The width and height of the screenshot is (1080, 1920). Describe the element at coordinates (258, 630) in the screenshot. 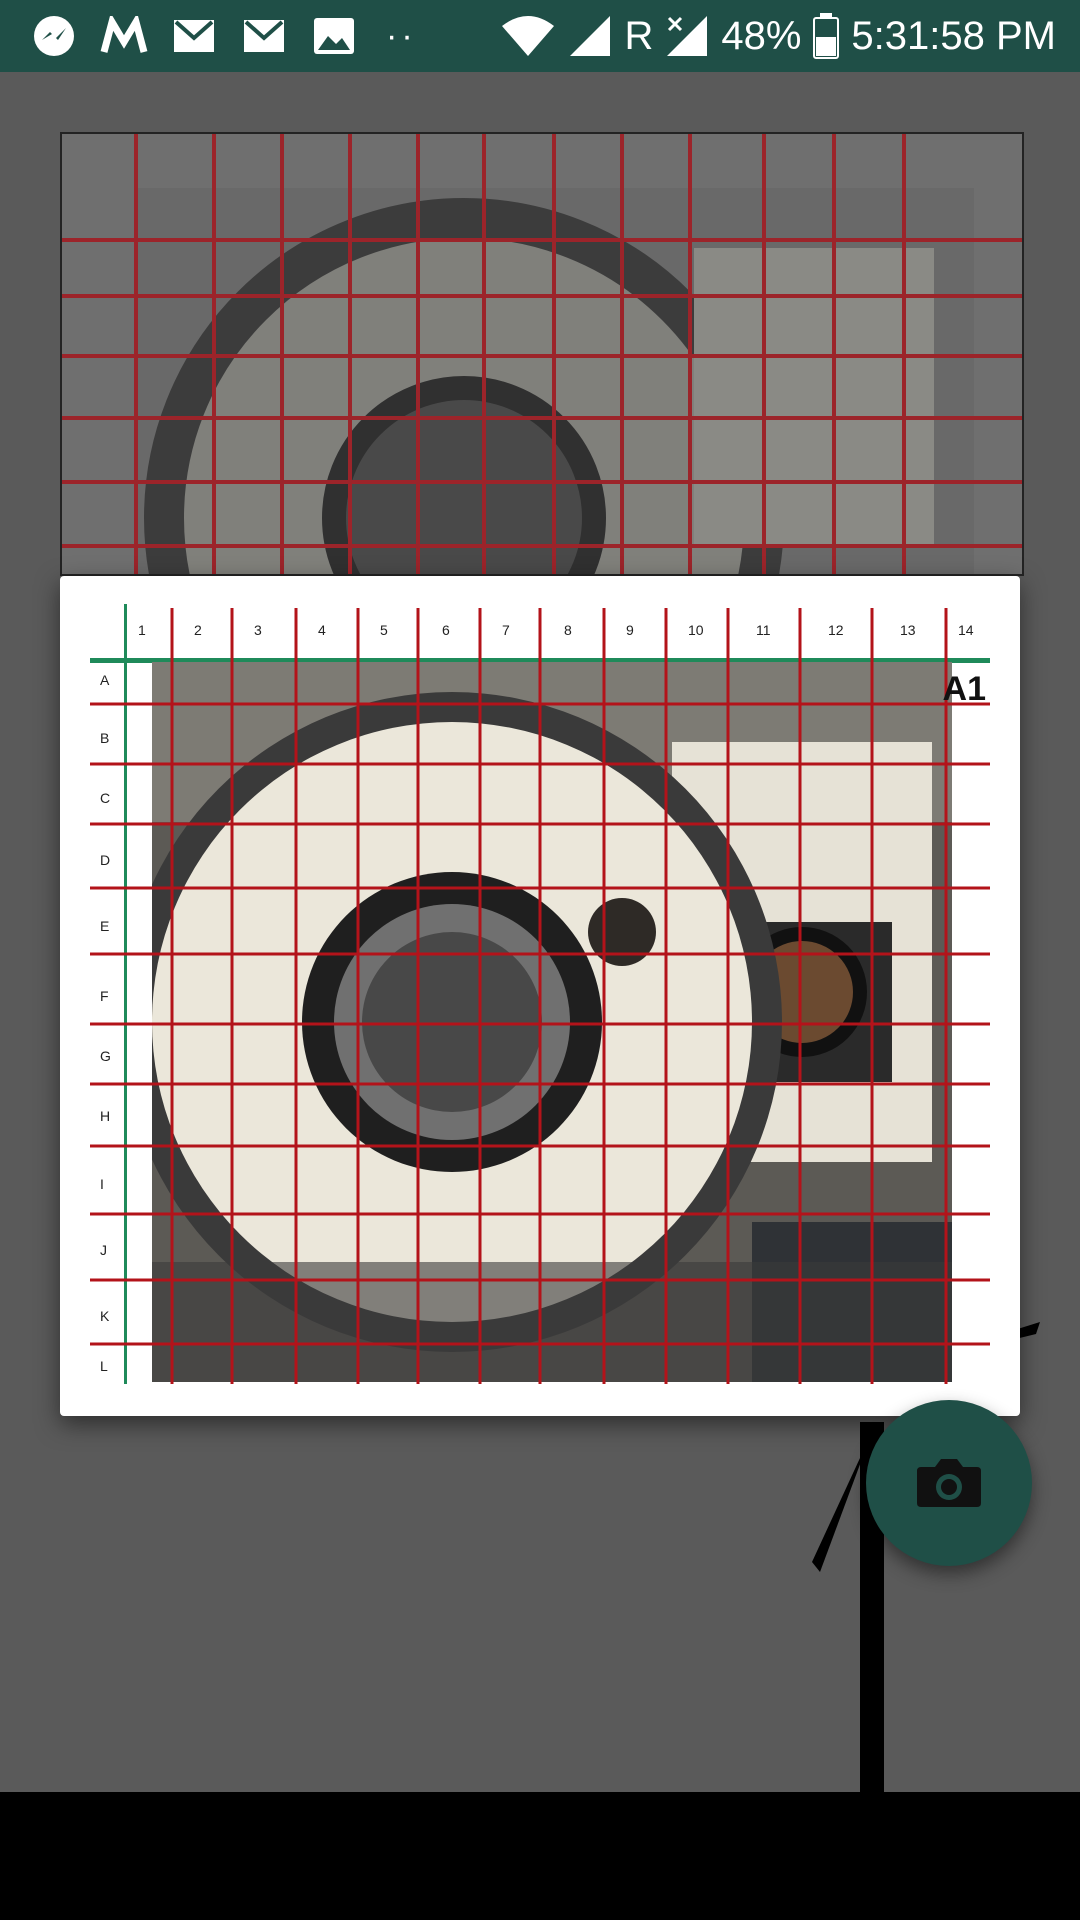

I see `column-label: 3` at that location.